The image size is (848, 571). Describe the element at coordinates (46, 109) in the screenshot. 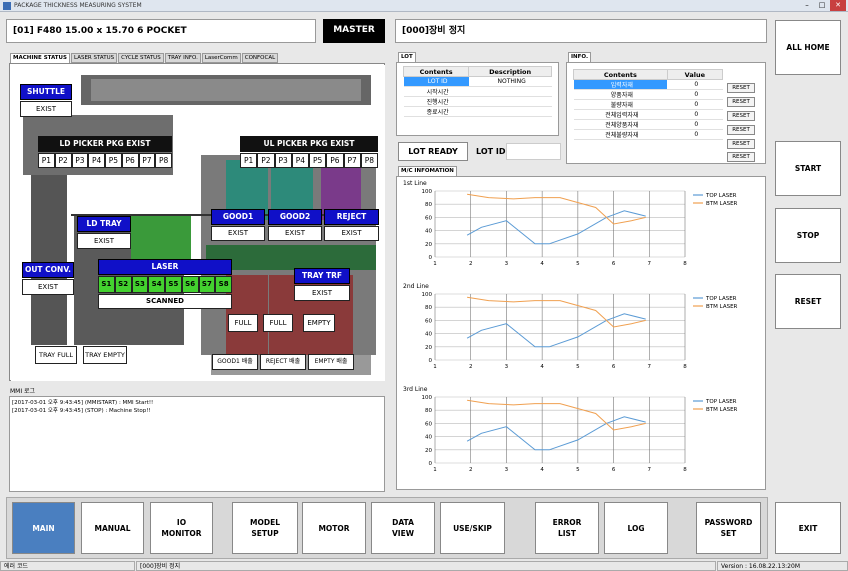

I see `shuttle-status: EXIST` at that location.